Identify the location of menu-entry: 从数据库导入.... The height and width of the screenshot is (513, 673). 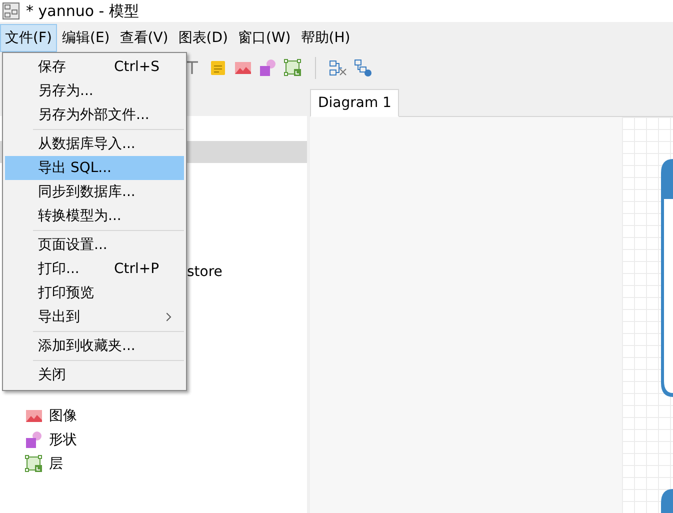
(94, 144).